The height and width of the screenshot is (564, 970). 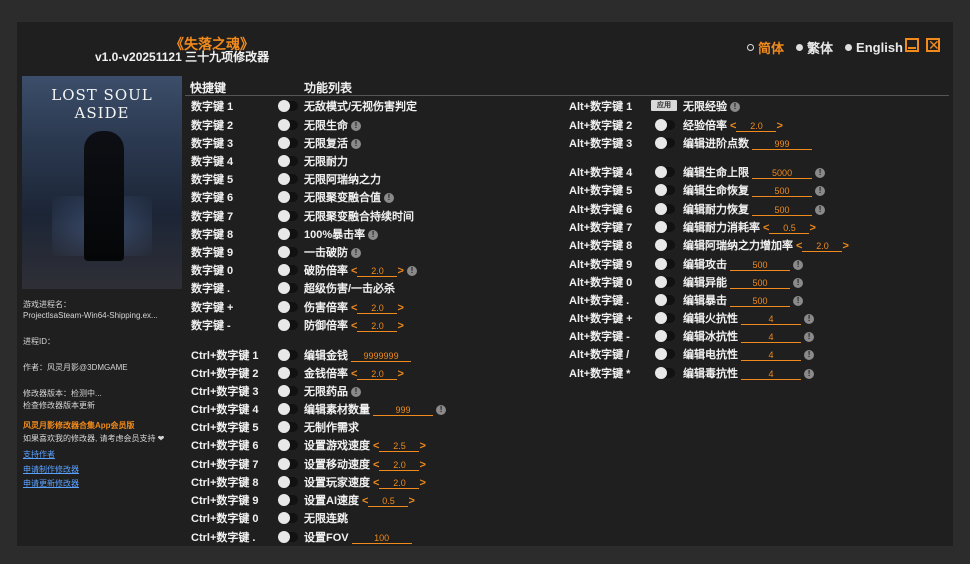 I want to click on hotkey-label: Ctrl+数字键 ., so click(x=223, y=538).